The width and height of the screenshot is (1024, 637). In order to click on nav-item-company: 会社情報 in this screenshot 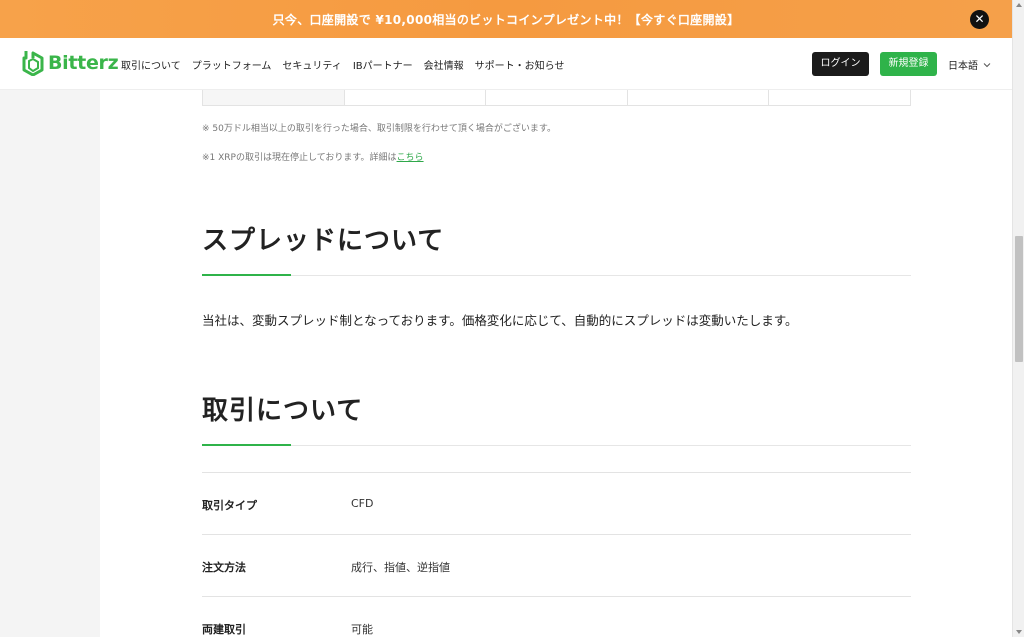, I will do `click(444, 64)`.